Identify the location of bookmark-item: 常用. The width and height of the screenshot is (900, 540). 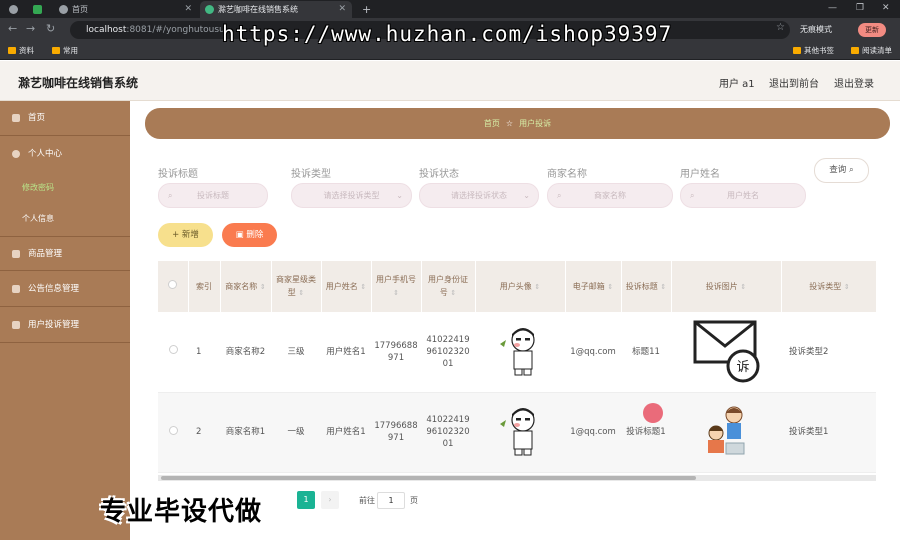
(65, 51).